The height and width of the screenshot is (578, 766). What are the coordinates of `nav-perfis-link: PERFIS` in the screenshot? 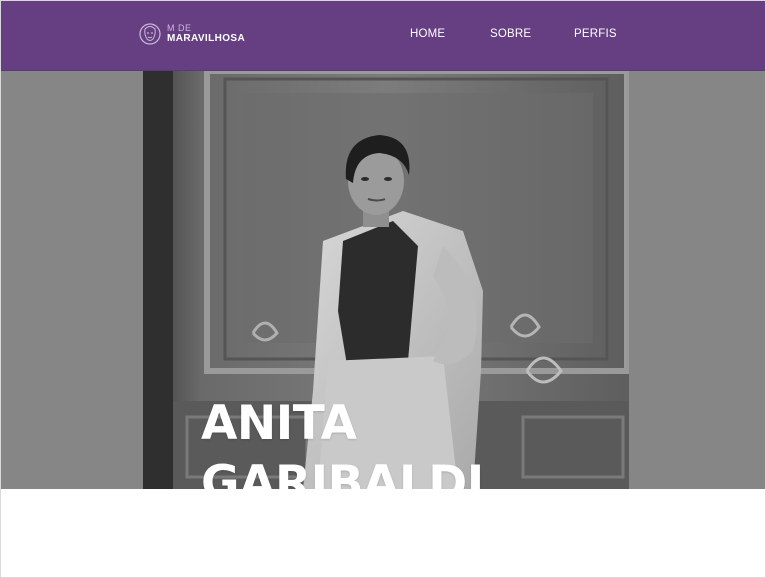 It's located at (595, 34).